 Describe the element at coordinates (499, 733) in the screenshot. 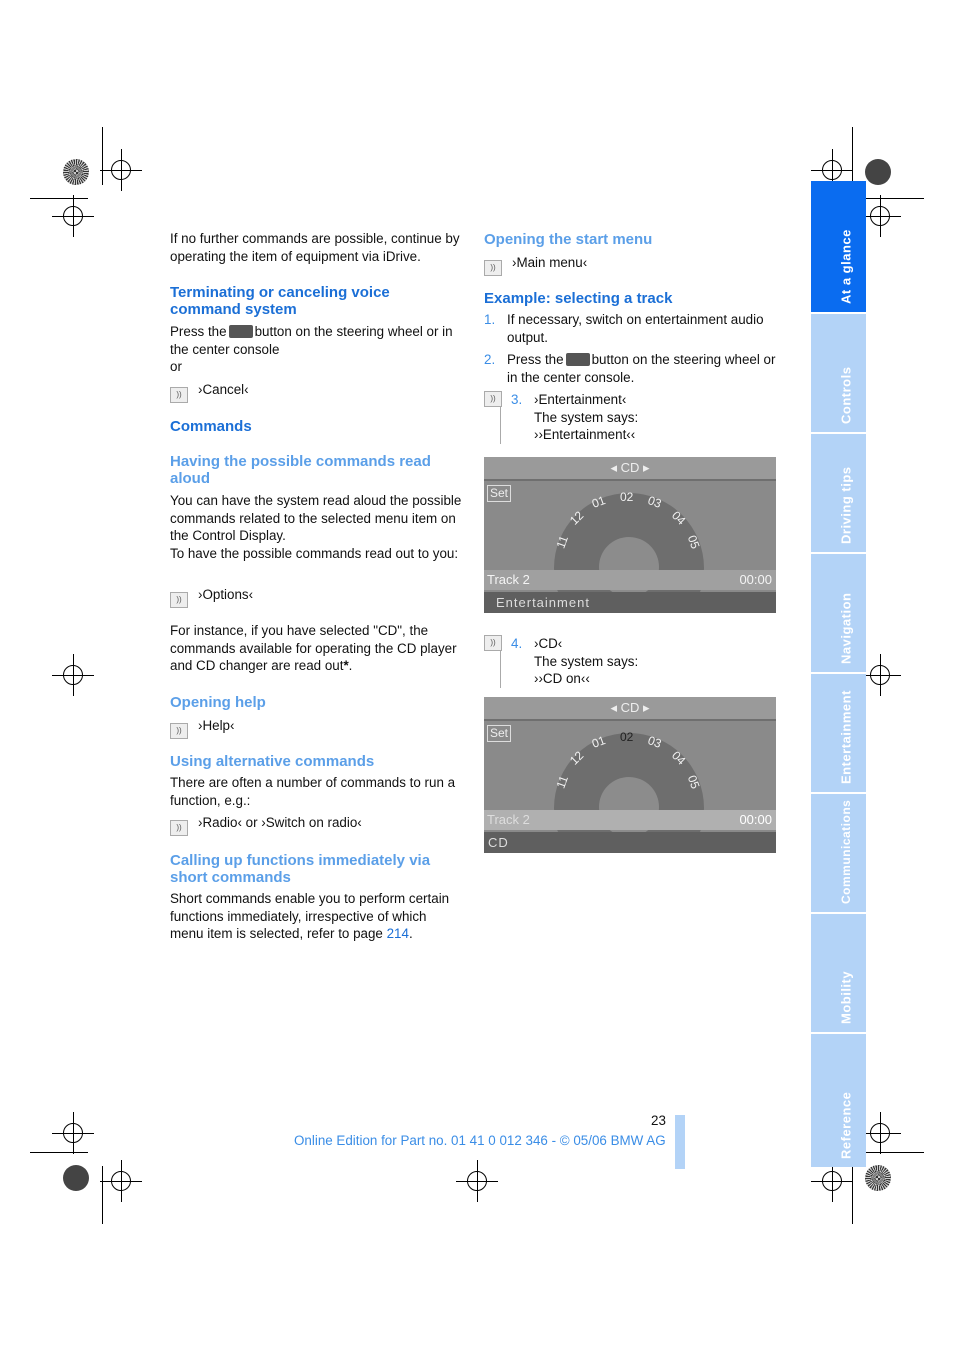

I see `set-button: Set` at that location.